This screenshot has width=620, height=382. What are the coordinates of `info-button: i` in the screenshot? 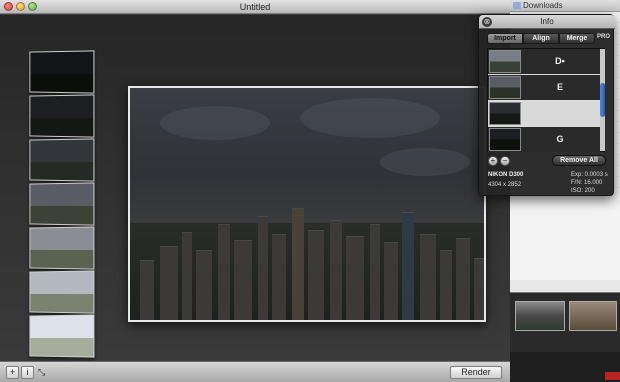 It's located at (27, 372).